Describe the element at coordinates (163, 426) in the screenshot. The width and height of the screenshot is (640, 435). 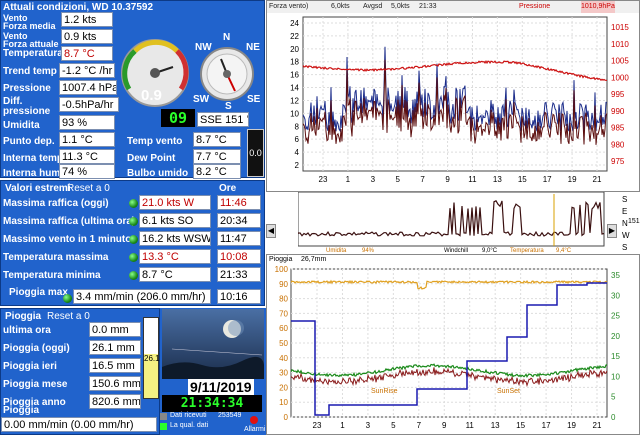
I see `data-quality-indicator` at that location.